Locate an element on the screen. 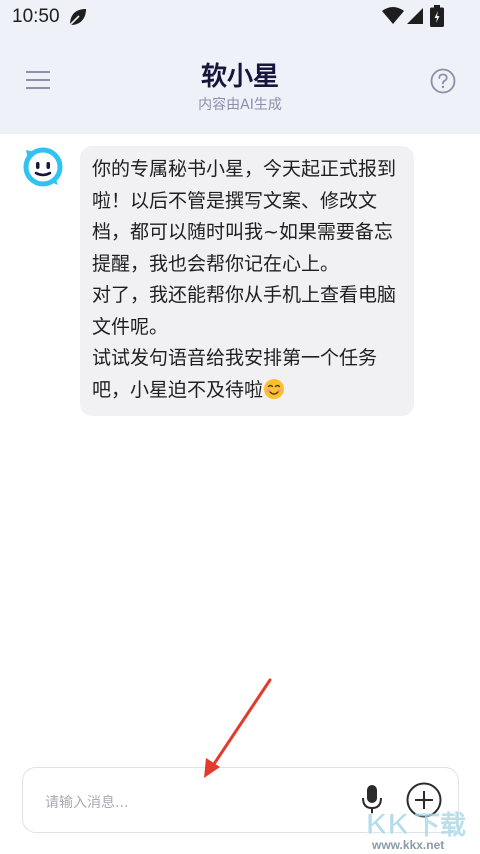 This screenshot has width=480, height=854. smiling-face-emoji is located at coordinates (274, 388).